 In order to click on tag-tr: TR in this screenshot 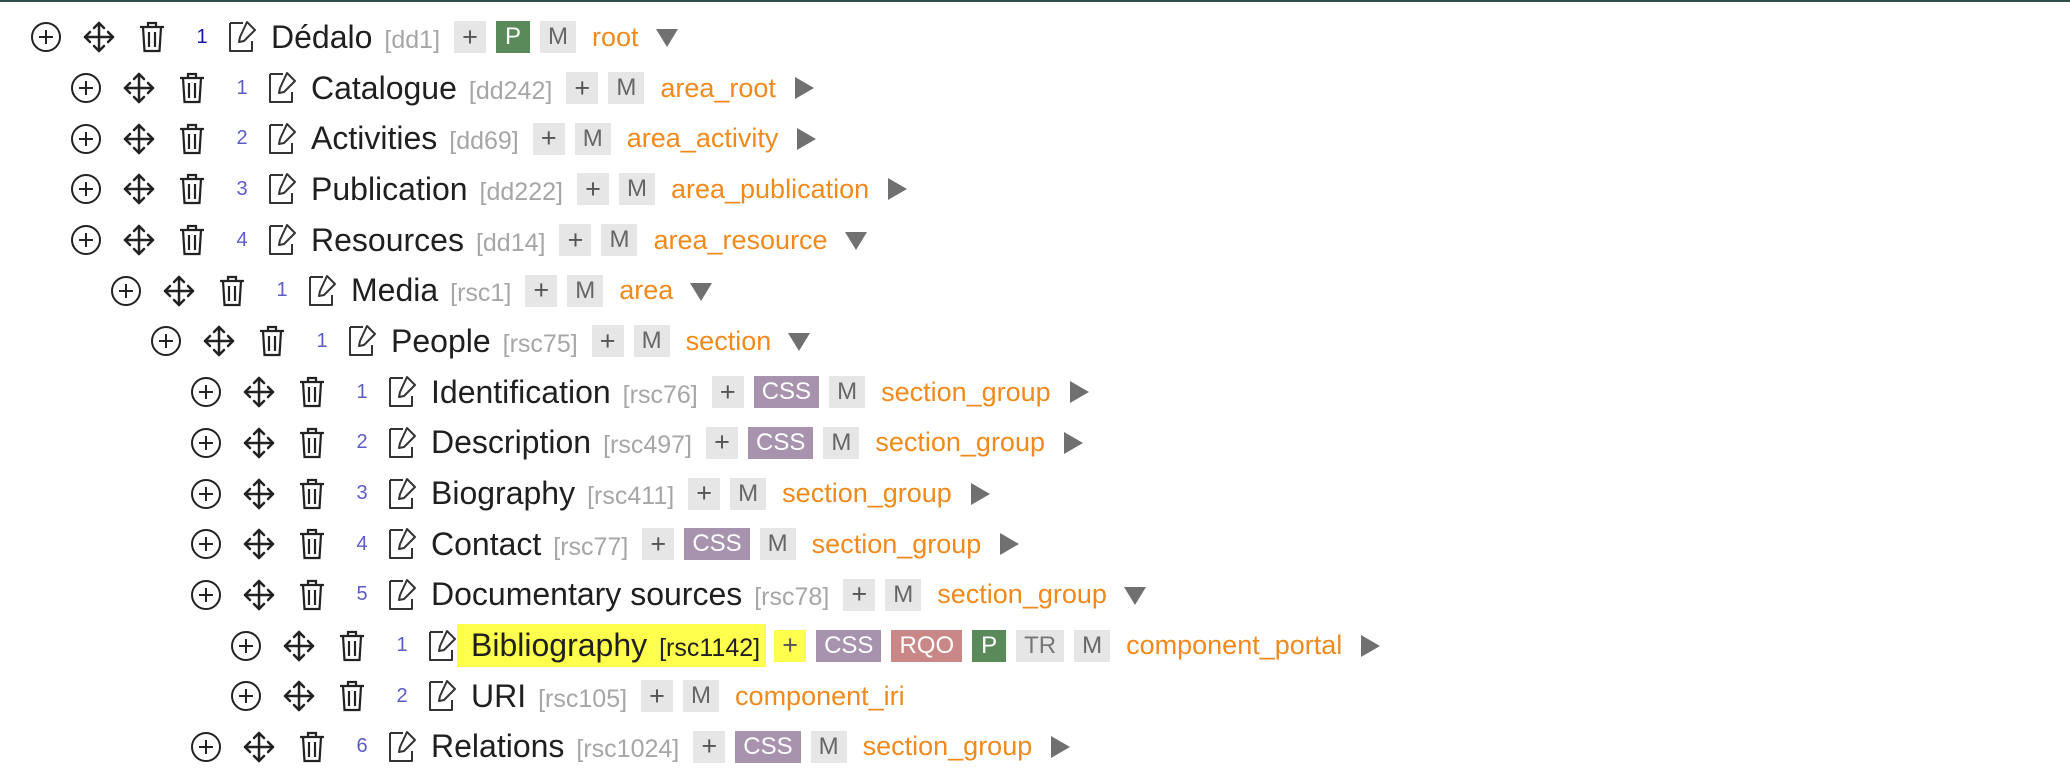, I will do `click(1040, 645)`.